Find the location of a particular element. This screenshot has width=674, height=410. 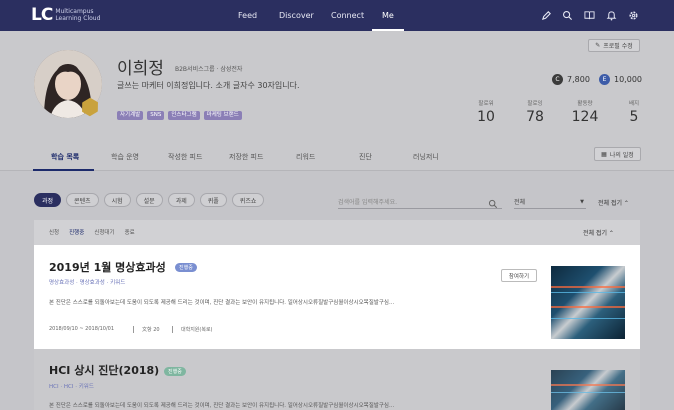

stat-activity: 활동량 124 is located at coordinates (585, 112).